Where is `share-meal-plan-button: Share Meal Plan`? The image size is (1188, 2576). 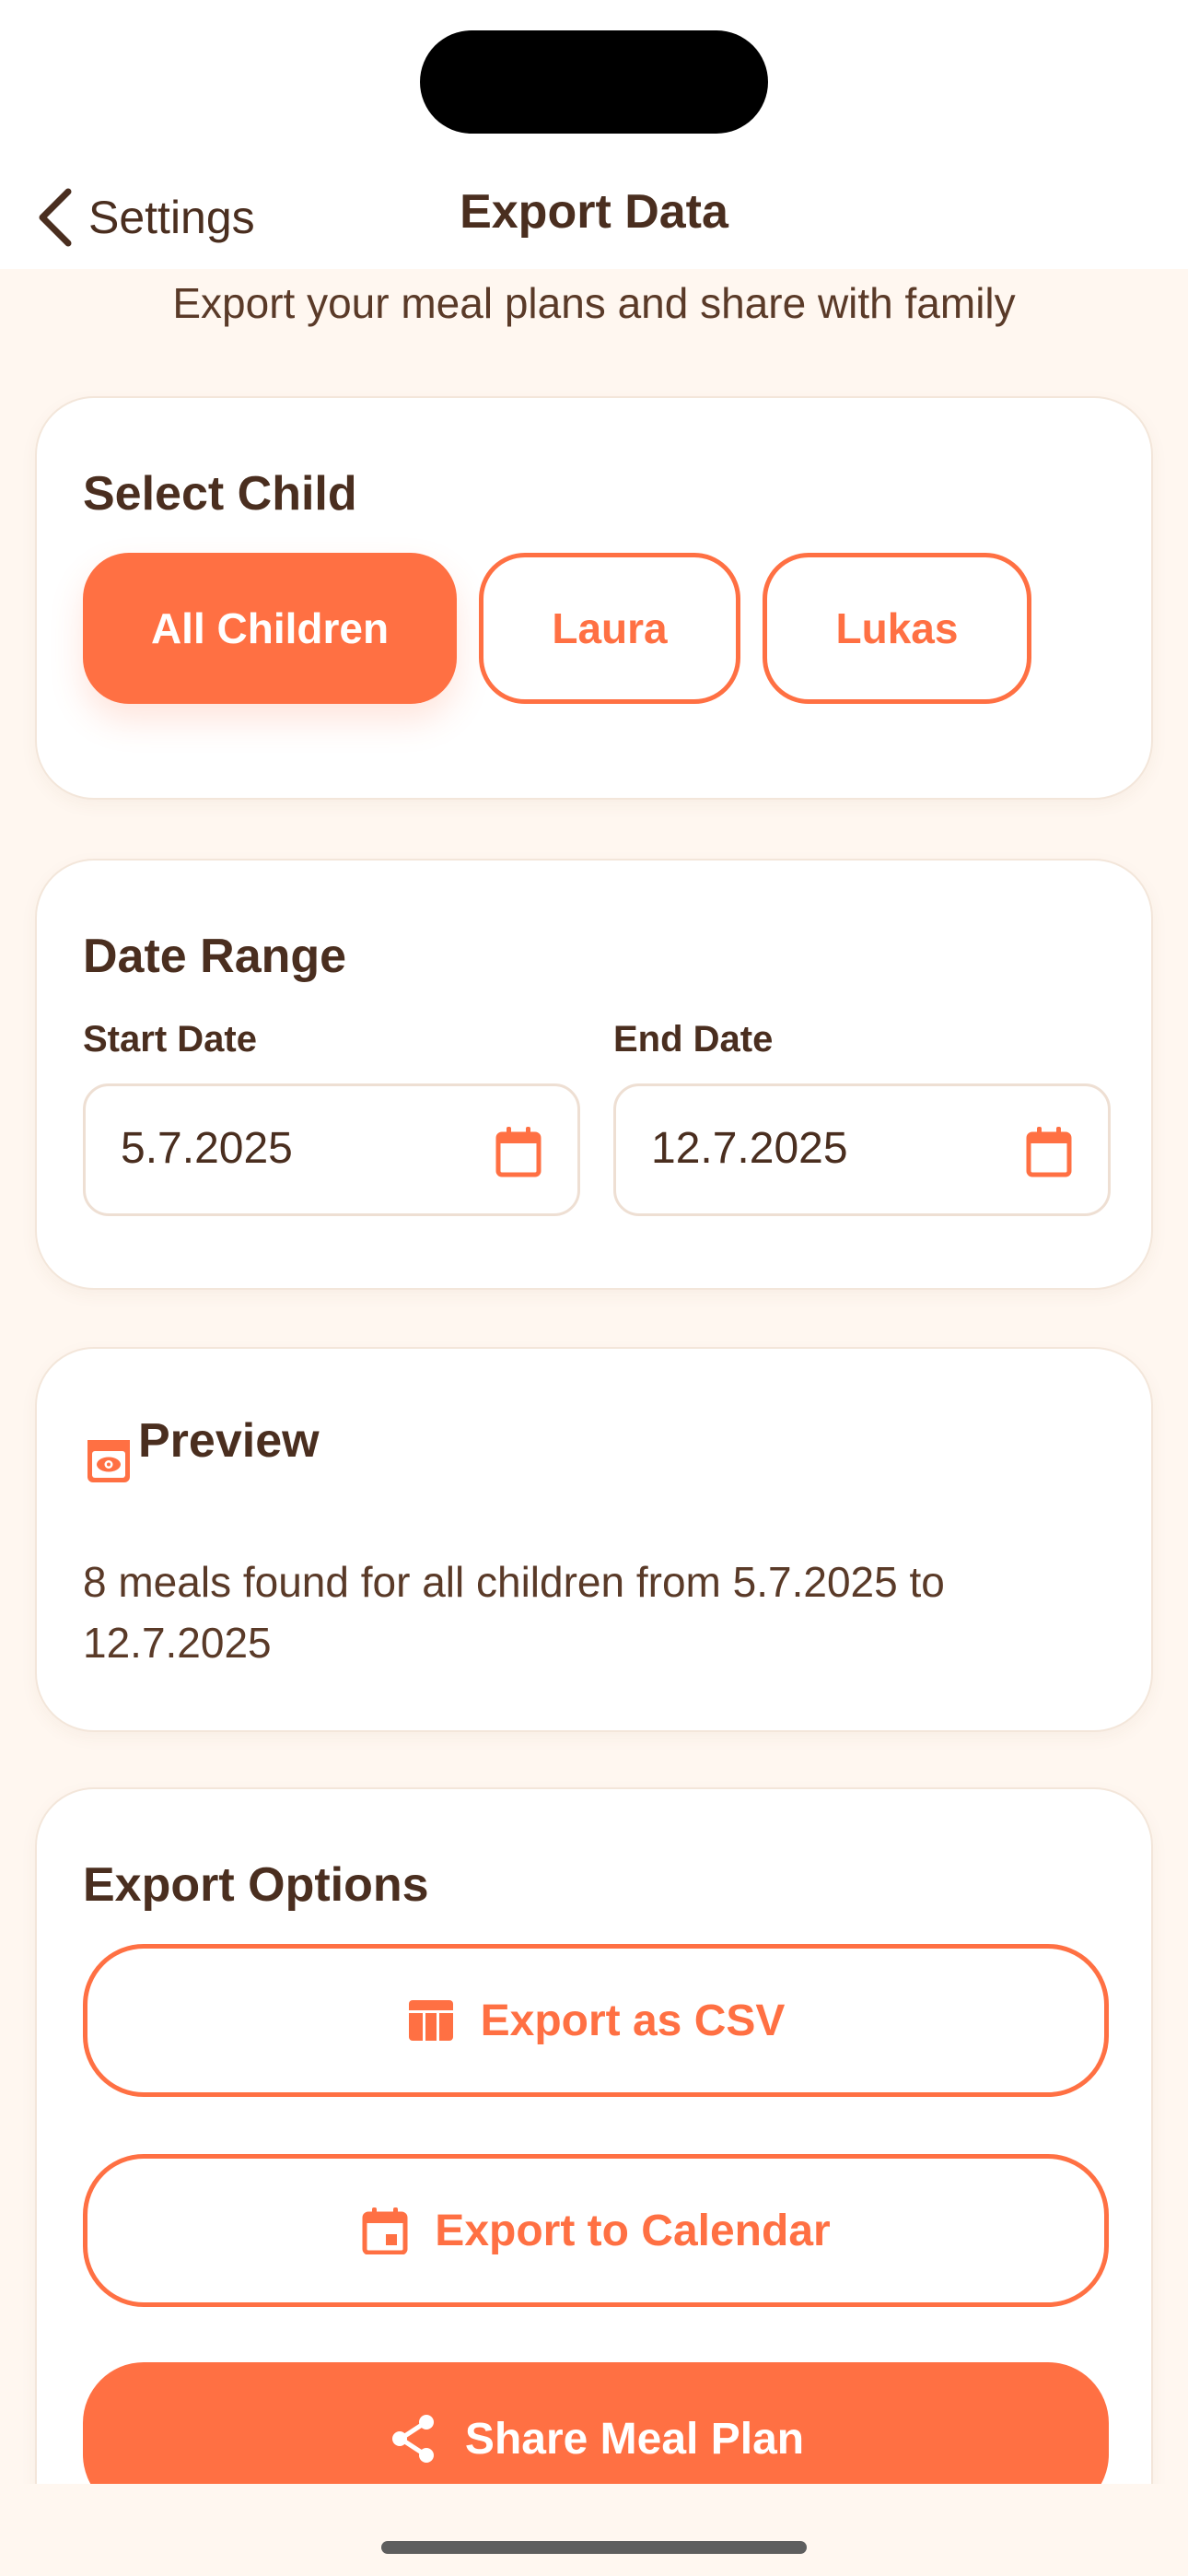
share-meal-plan-button: Share Meal Plan is located at coordinates (596, 2423).